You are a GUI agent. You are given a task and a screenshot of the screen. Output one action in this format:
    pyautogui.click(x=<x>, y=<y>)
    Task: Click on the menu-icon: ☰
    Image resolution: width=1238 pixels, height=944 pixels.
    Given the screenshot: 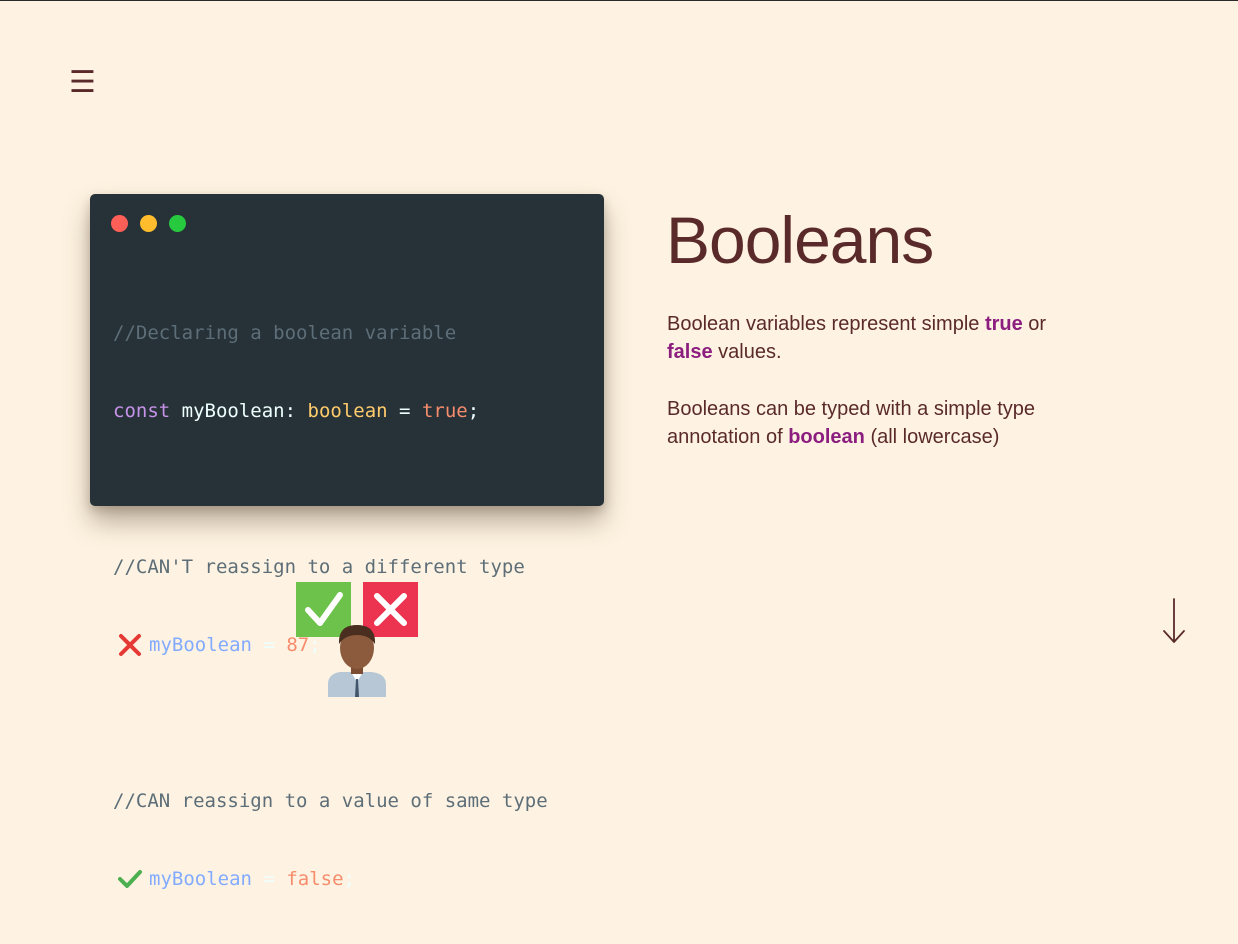 What is the action you would take?
    pyautogui.click(x=82, y=83)
    